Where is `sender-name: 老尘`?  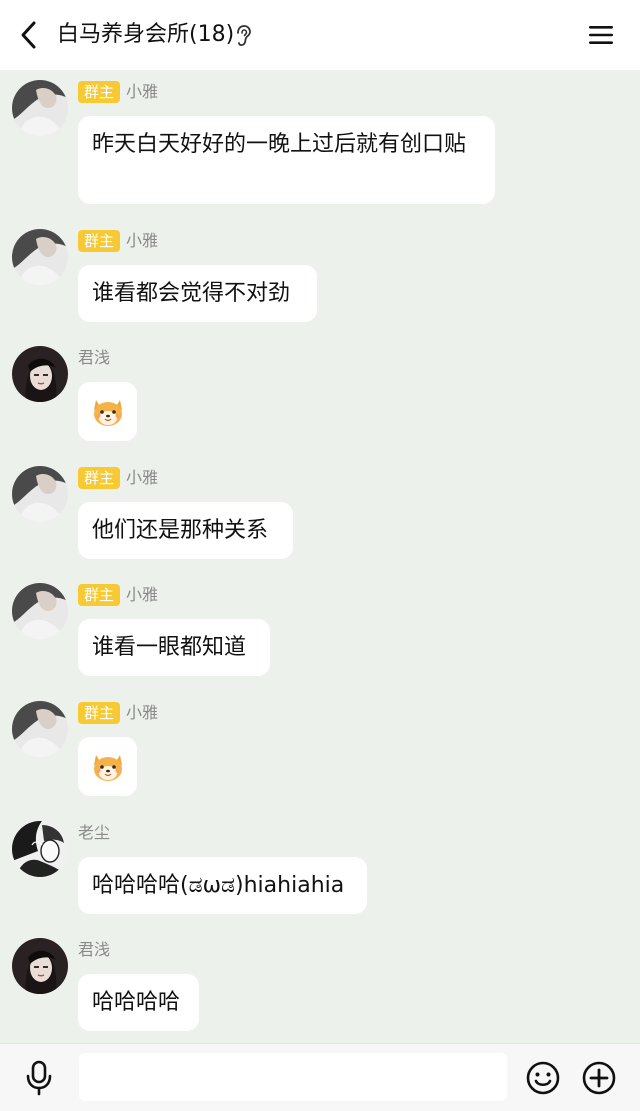
sender-name: 老尘 is located at coordinates (94, 832).